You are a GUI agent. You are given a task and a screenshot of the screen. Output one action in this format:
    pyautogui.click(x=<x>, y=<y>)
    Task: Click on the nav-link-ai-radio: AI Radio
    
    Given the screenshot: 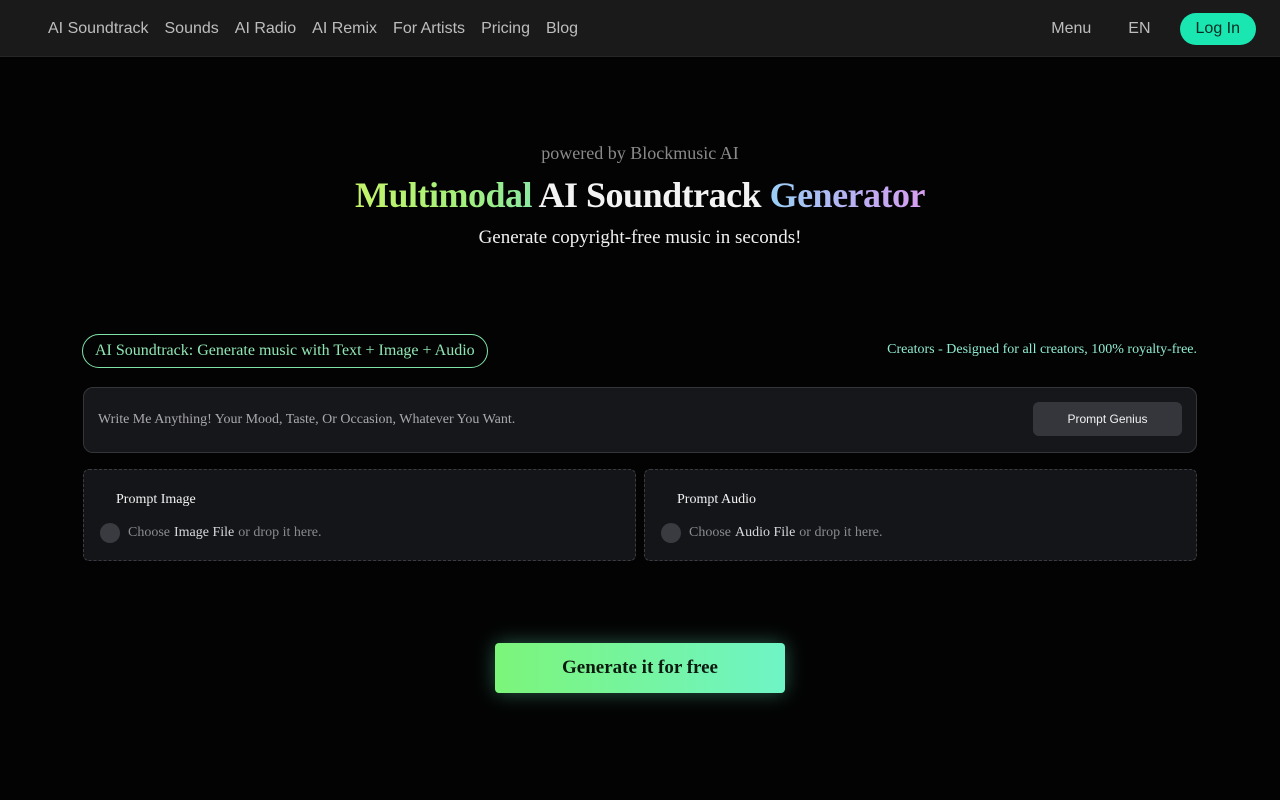 What is the action you would take?
    pyautogui.click(x=265, y=29)
    